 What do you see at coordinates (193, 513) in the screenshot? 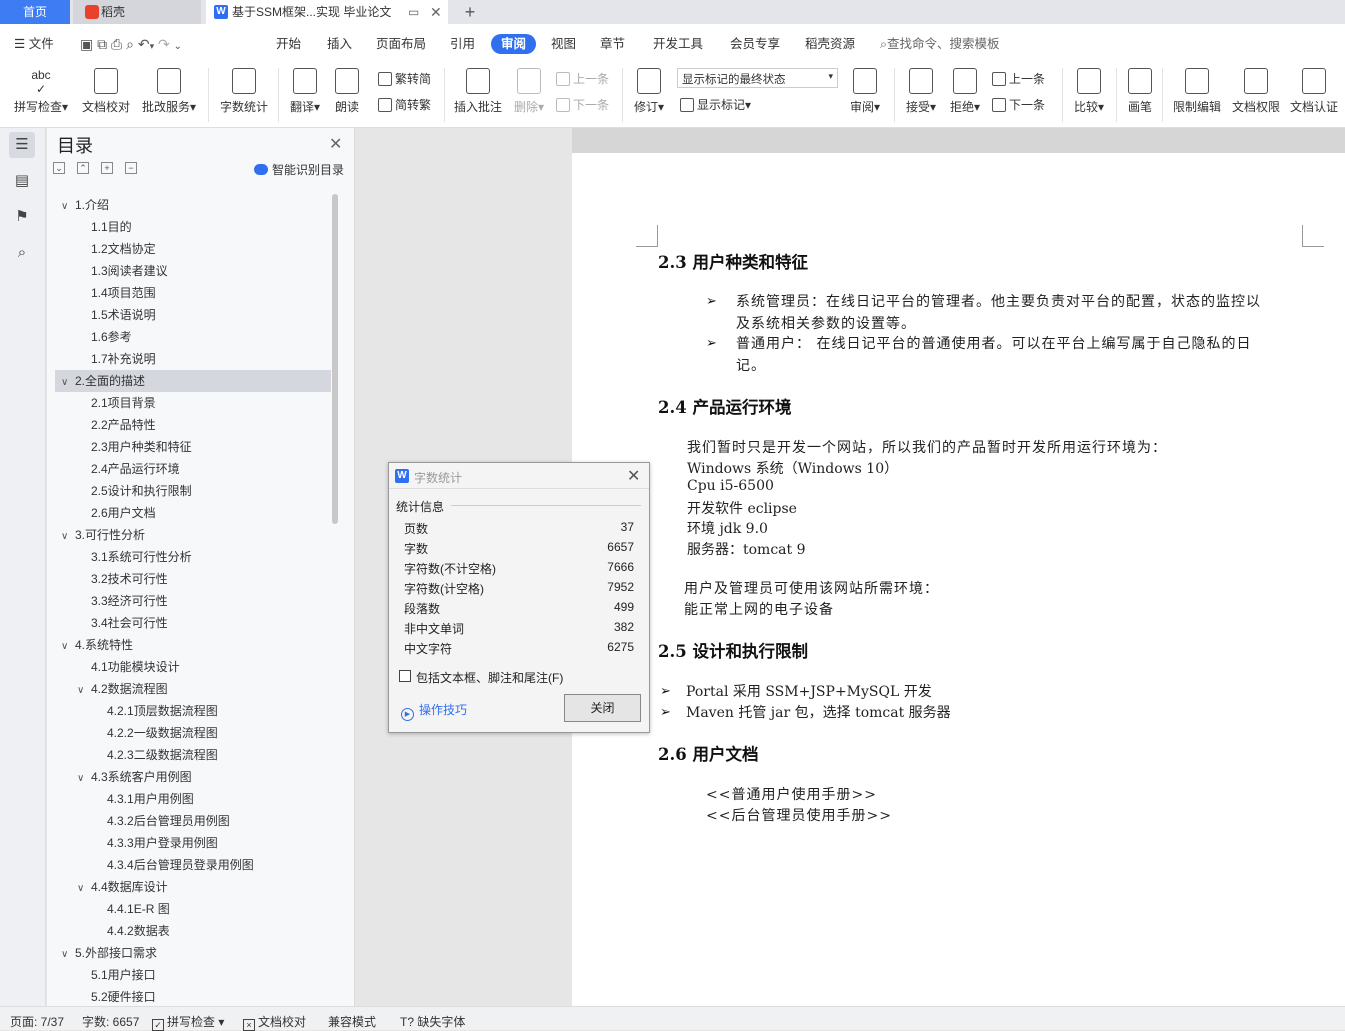
I see `toc-item: 2.6用户文档` at bounding box center [193, 513].